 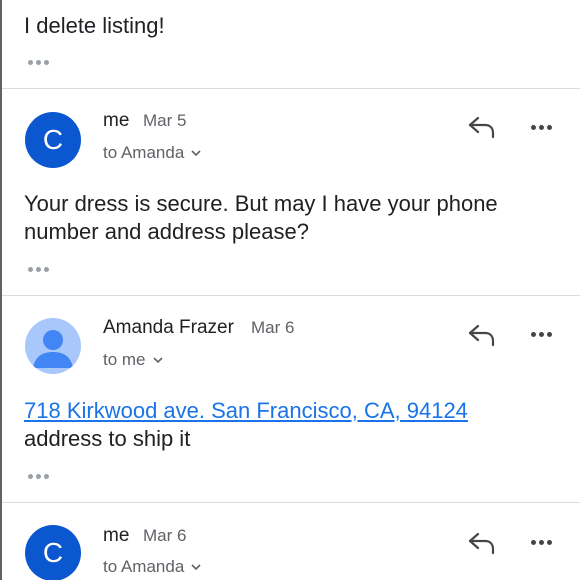 I want to click on message-body: I delete listing!, so click(x=94, y=25).